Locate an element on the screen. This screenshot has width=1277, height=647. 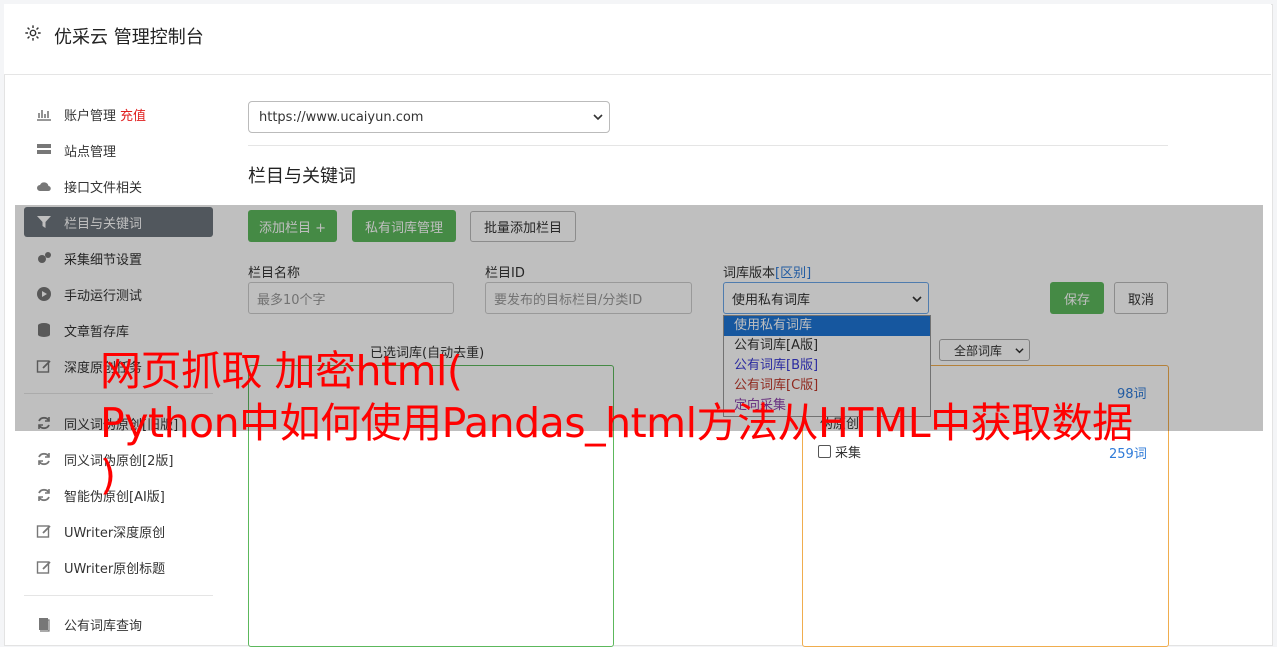
bar-chart-icon is located at coordinates (44, 115).